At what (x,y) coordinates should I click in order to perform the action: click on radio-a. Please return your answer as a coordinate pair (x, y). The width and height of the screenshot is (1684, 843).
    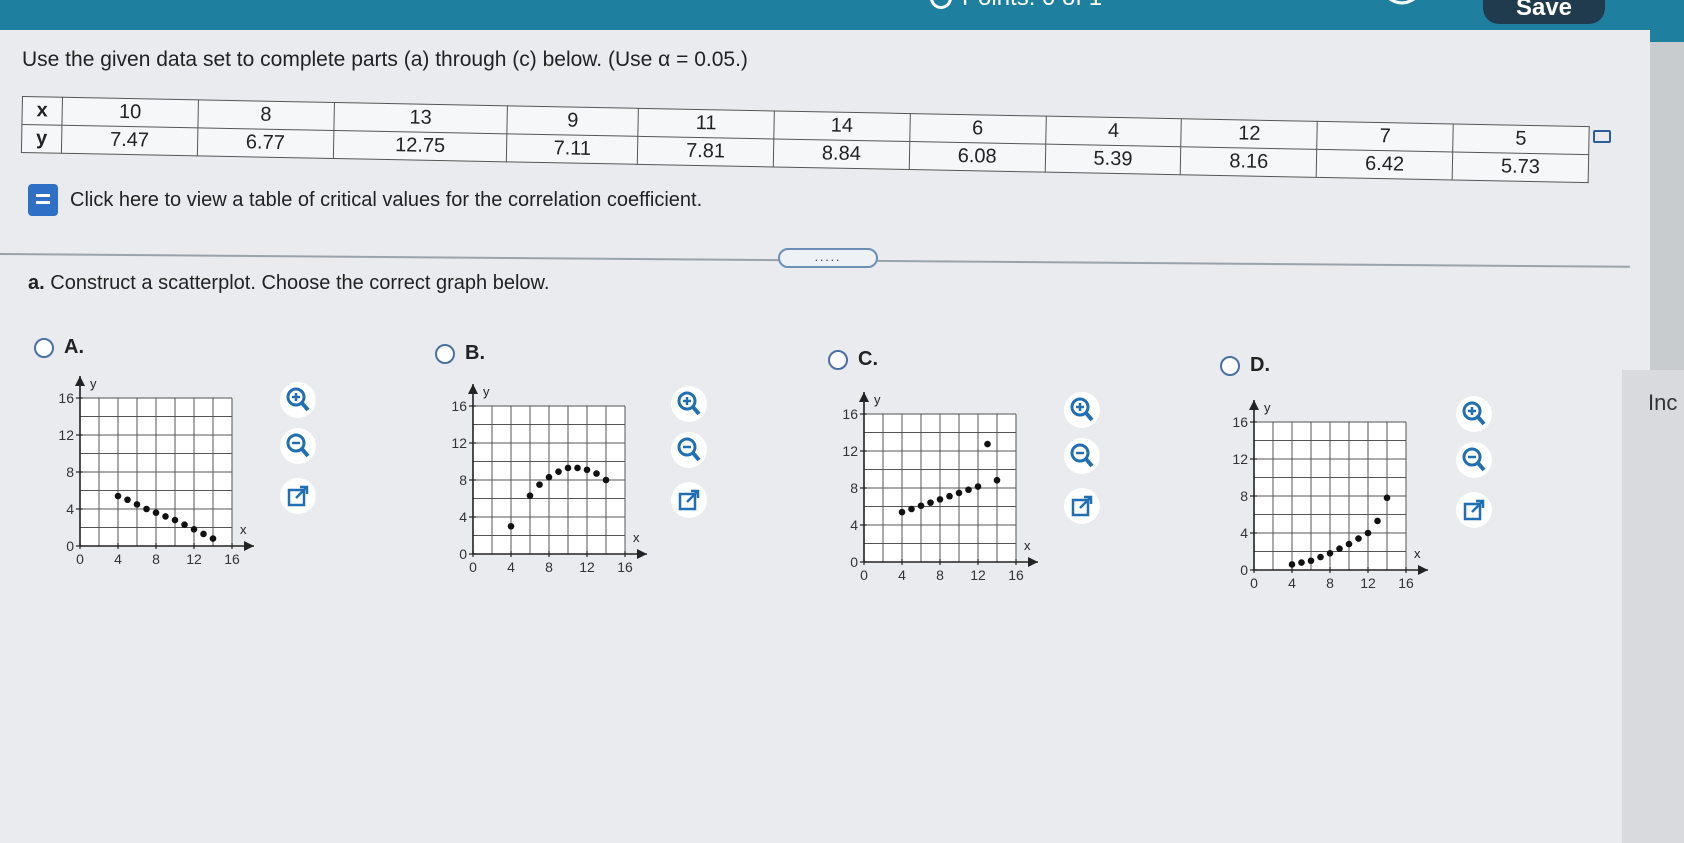
    Looking at the image, I should click on (44, 347).